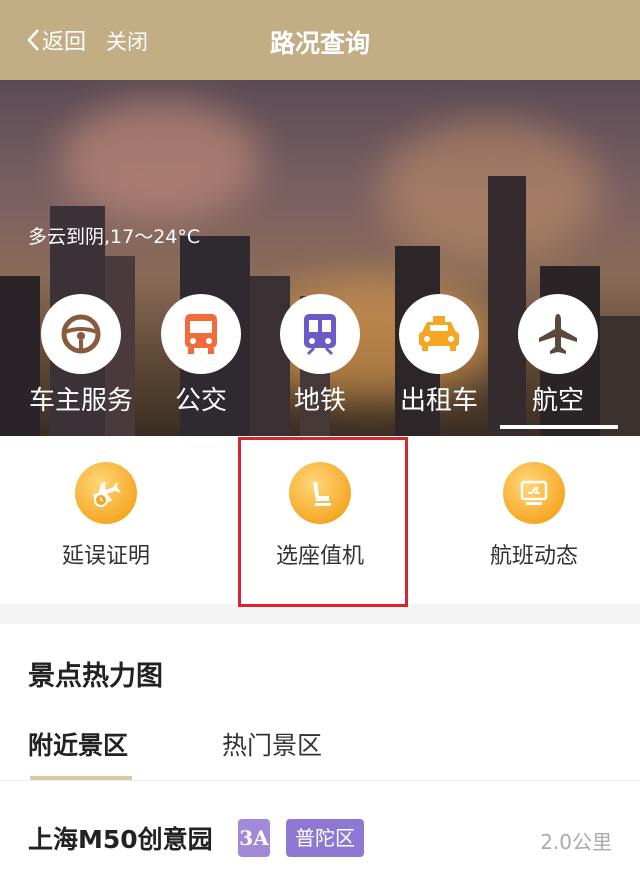 The height and width of the screenshot is (876, 640). Describe the element at coordinates (576, 842) in the screenshot. I see `distance-text: 2.0公里` at that location.